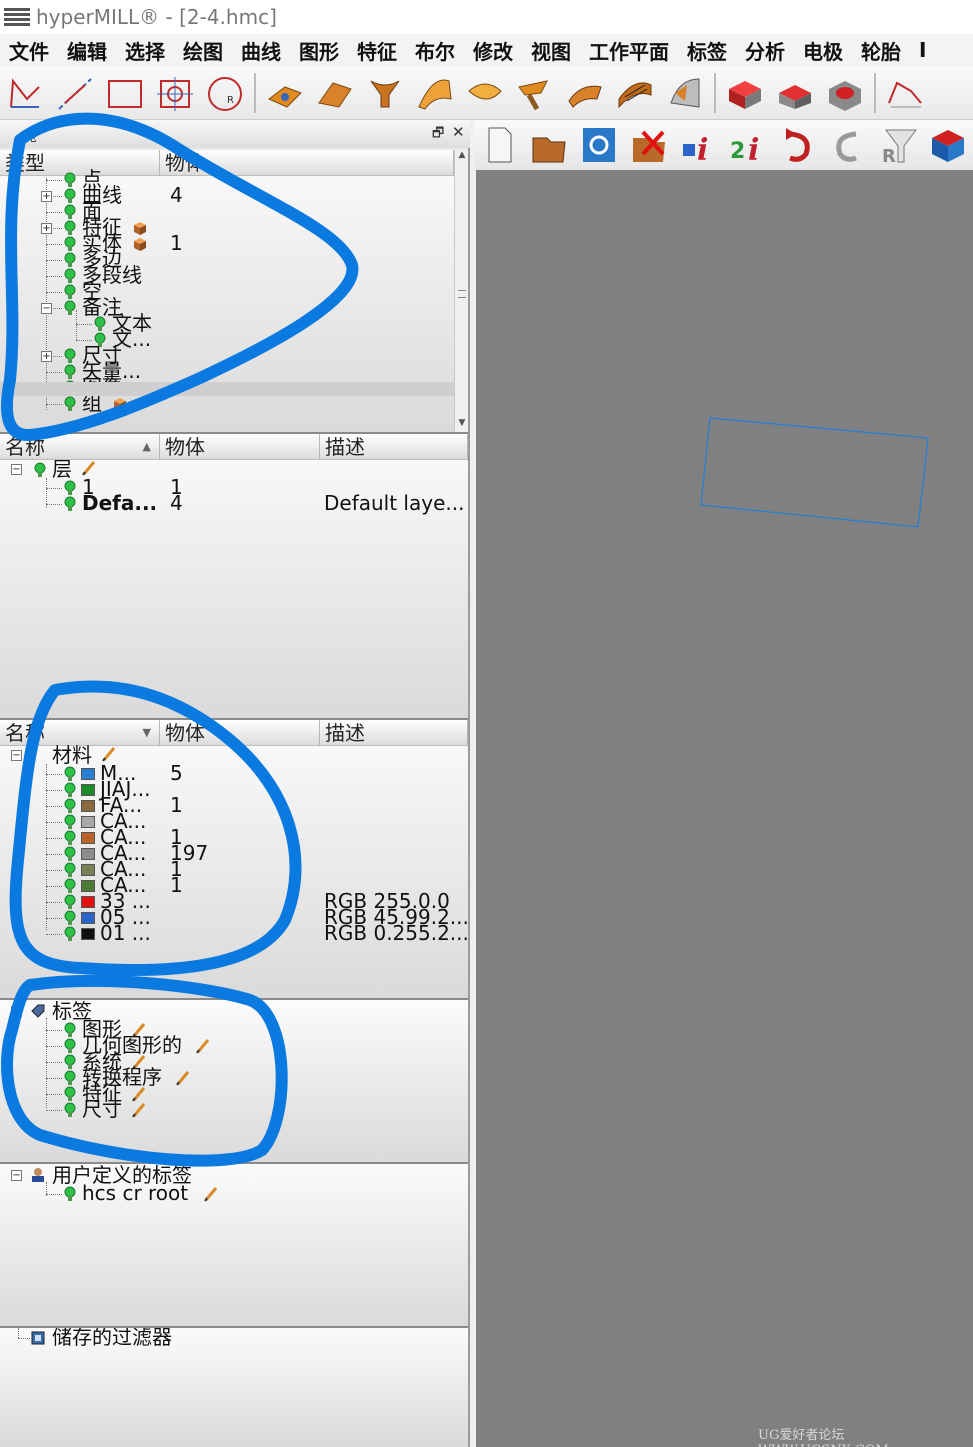 This screenshot has width=973, height=1447. Describe the element at coordinates (225, 93) in the screenshot. I see `circle-radius-icon: R` at that location.